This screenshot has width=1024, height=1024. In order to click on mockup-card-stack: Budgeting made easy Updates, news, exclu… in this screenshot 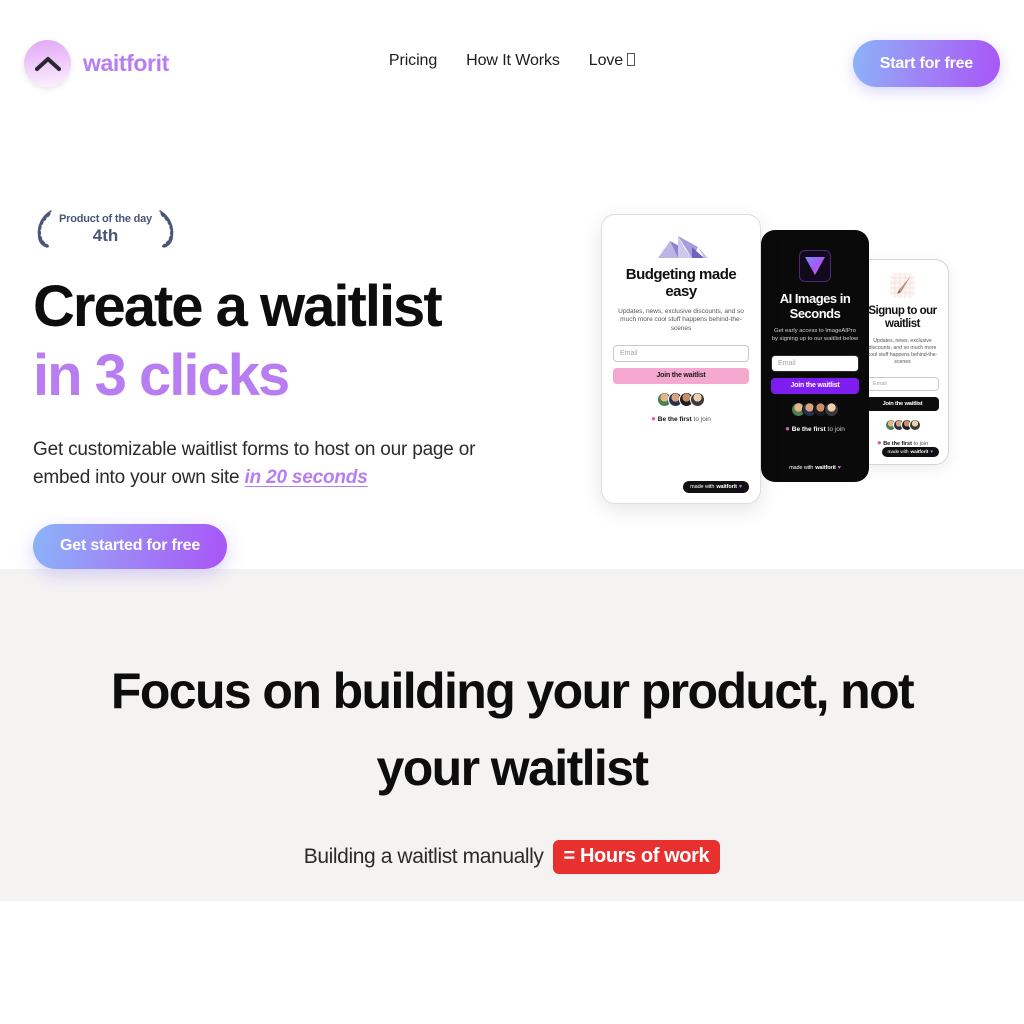, I will do `click(791, 358)`.